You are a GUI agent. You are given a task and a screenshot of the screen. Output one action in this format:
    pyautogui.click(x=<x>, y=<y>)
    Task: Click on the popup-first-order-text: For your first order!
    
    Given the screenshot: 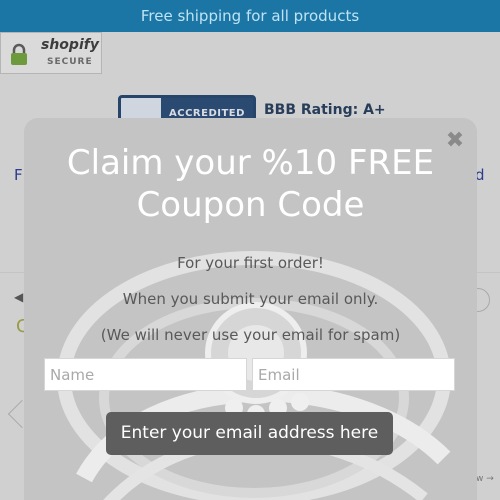 What is the action you would take?
    pyautogui.click(x=250, y=263)
    